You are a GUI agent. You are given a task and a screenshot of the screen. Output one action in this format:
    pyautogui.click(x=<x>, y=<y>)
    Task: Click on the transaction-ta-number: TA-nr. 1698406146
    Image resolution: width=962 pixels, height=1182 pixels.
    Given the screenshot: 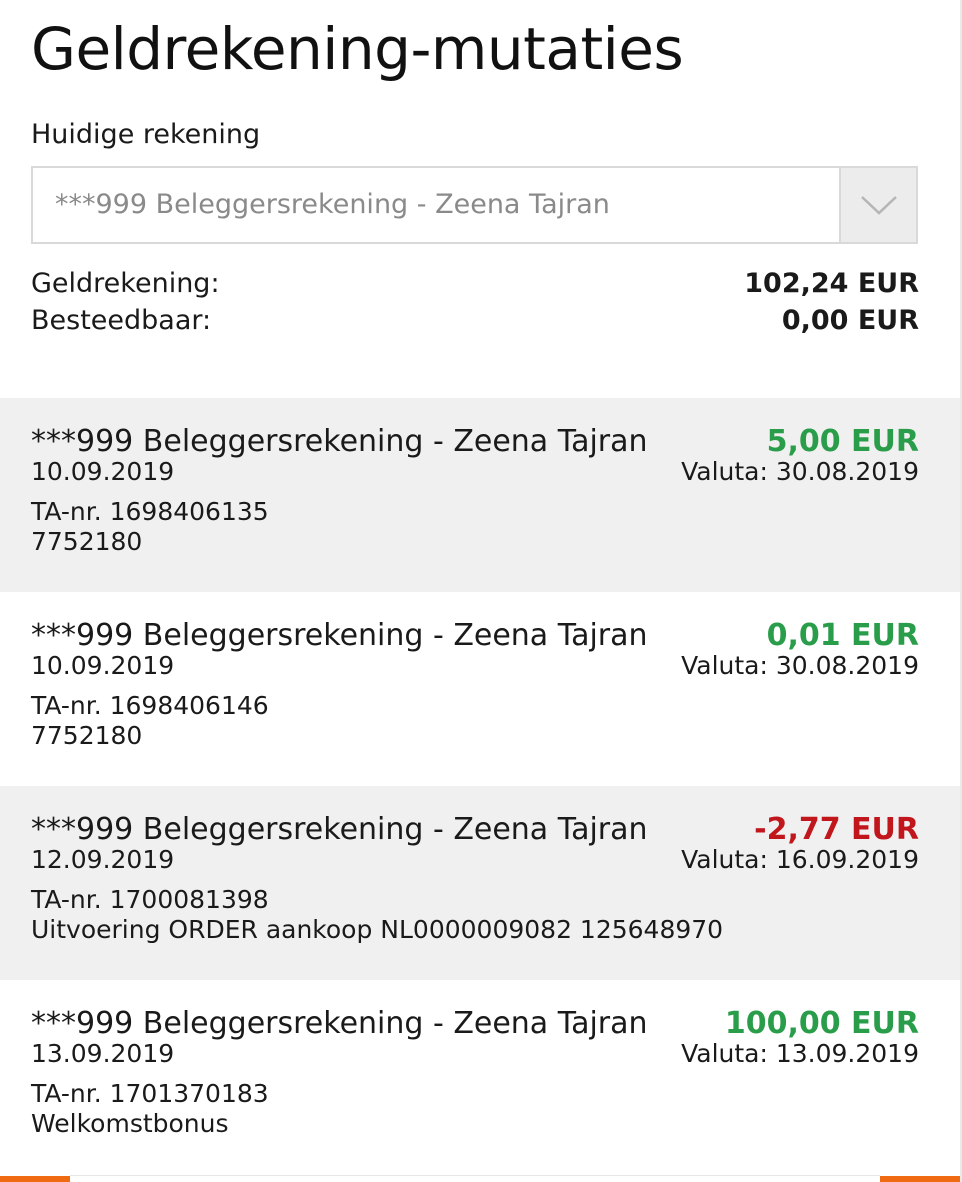 What is the action you would take?
    pyautogui.click(x=150, y=705)
    